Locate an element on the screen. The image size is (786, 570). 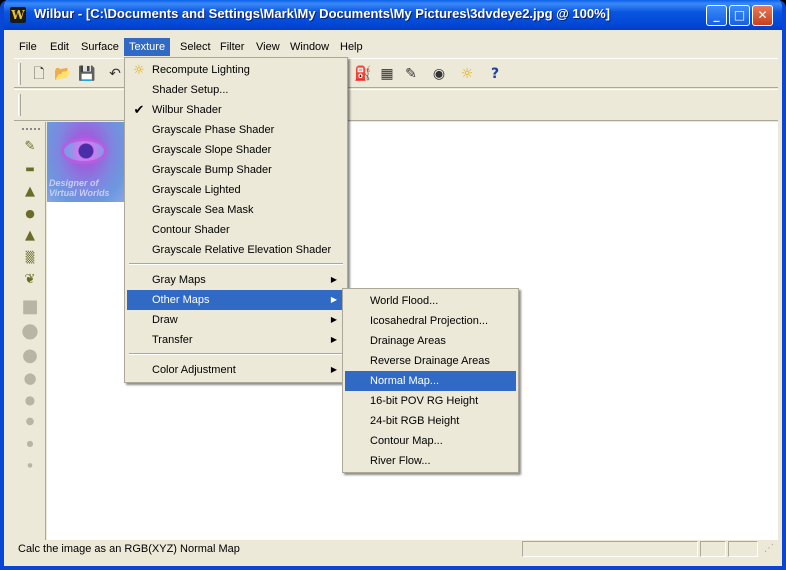
image-thumbnail: Designer of Virtual Worlds is located at coordinates (85, 162).